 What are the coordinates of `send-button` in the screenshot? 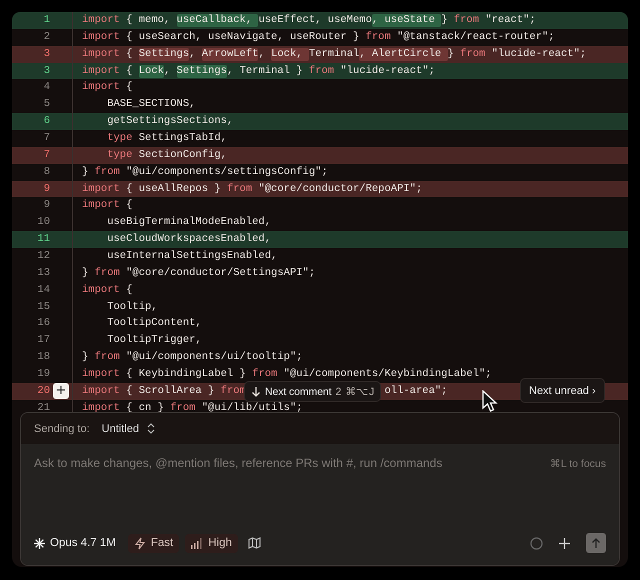 It's located at (596, 543).